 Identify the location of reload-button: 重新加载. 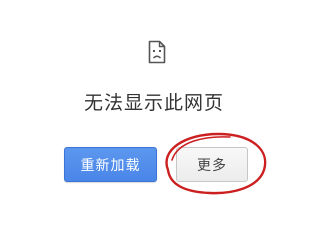
(110, 164).